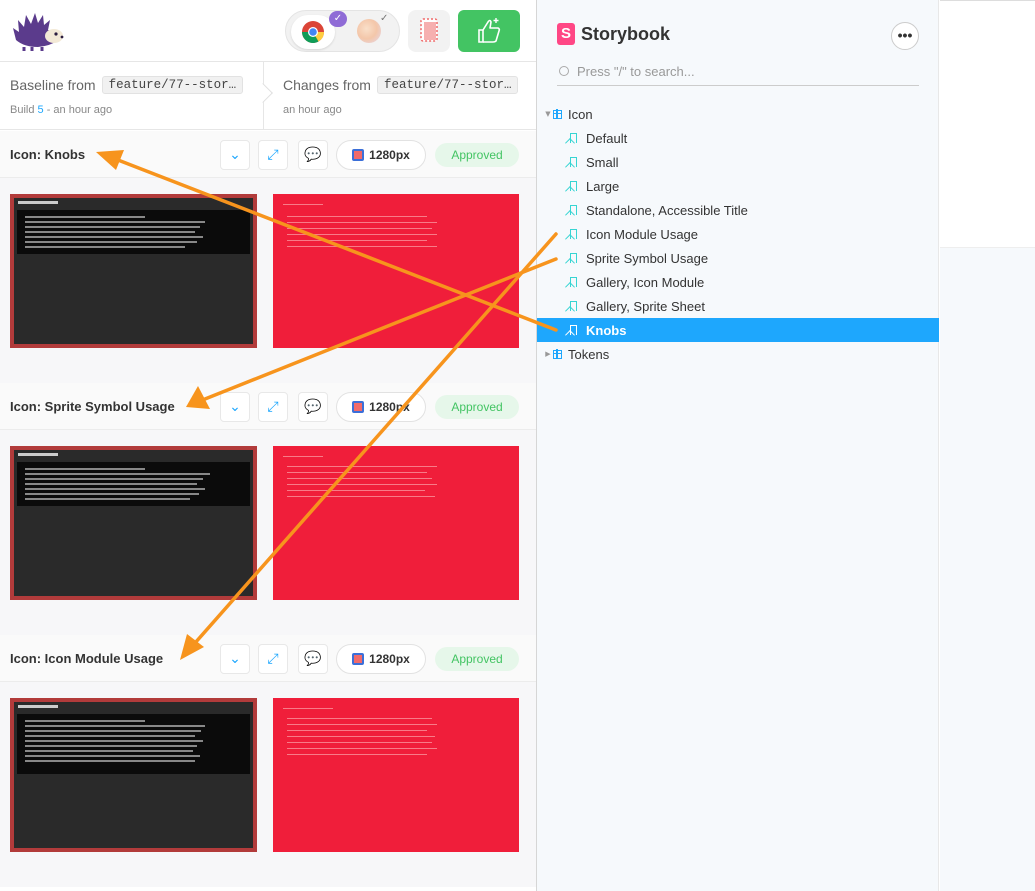  I want to click on thumbs-up-icon, so click(489, 30).